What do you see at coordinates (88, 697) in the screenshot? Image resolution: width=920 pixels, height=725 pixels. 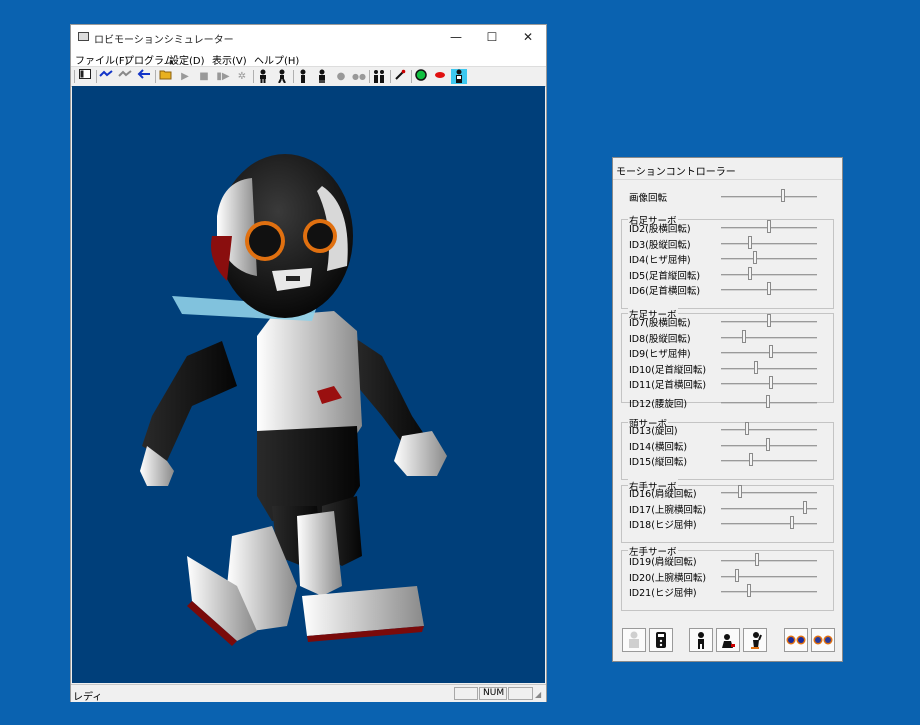 I see `status-text: レディ` at bounding box center [88, 697].